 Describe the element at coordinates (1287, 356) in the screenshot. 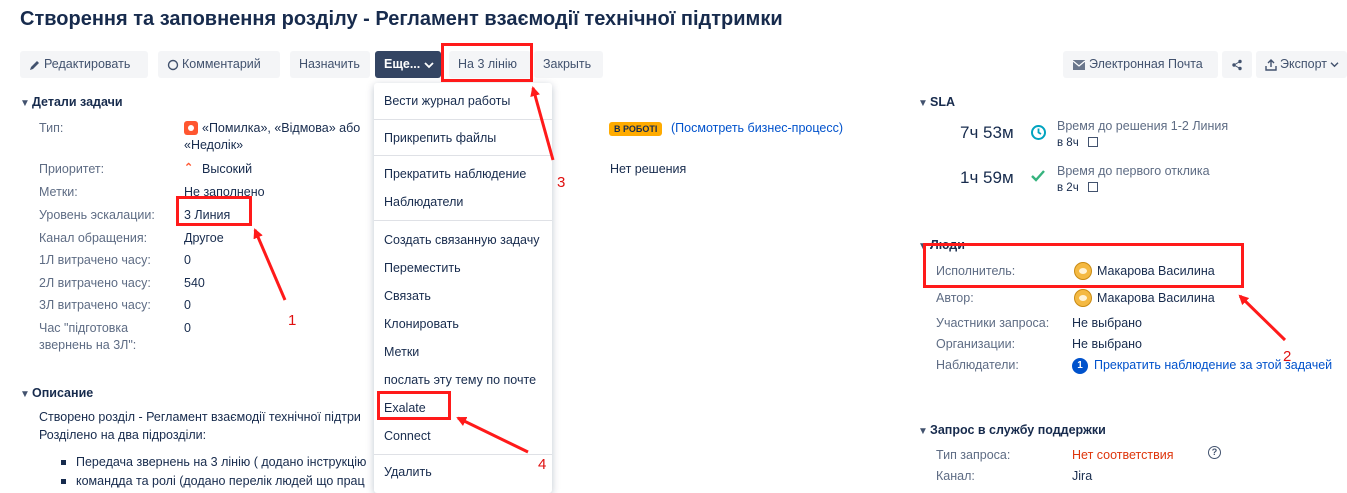

I see `annotation-number: 2` at that location.